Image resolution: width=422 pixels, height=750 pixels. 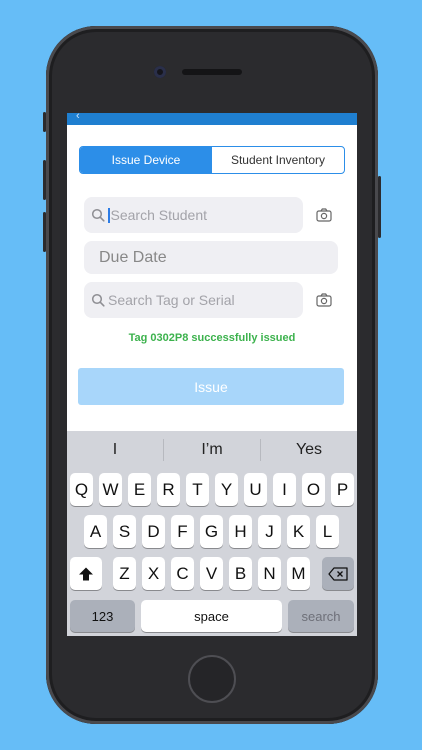 I want to click on key: J, so click(x=269, y=531).